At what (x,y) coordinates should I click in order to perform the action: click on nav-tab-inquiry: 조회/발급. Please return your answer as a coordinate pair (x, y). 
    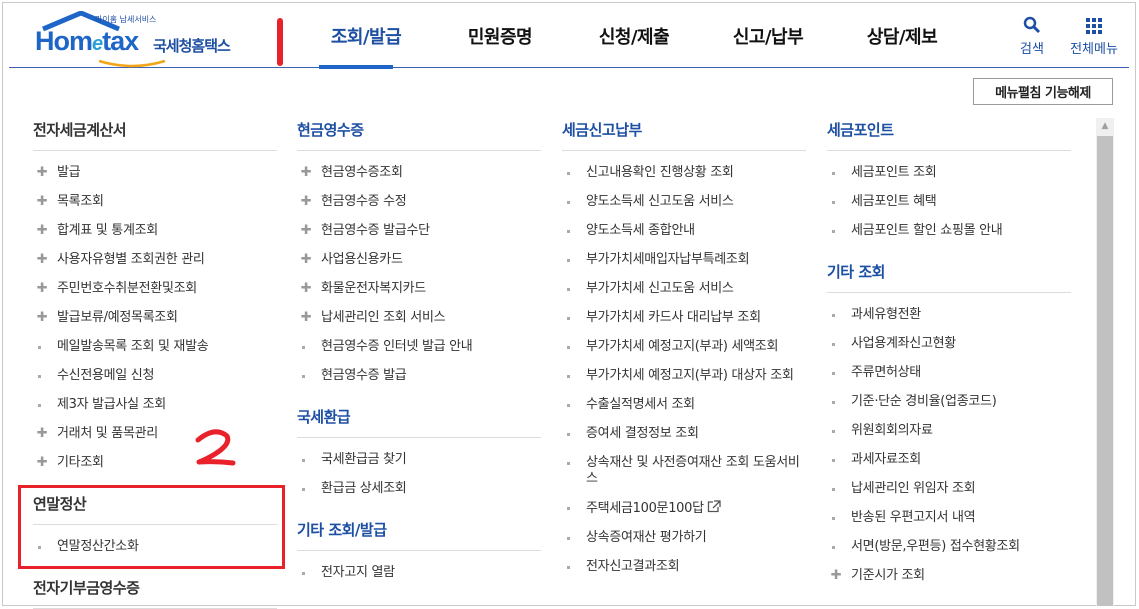
    Looking at the image, I should click on (366, 37).